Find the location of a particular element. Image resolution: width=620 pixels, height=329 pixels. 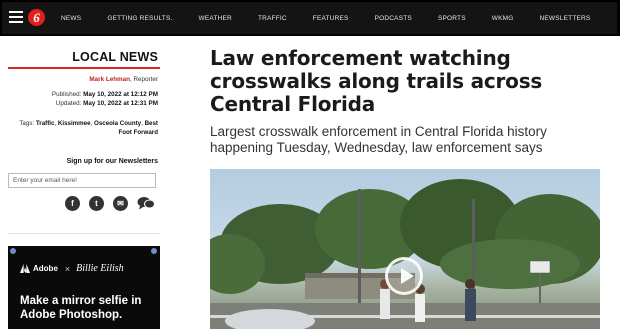

section-title: LOCAL NEWS is located at coordinates (115, 57).